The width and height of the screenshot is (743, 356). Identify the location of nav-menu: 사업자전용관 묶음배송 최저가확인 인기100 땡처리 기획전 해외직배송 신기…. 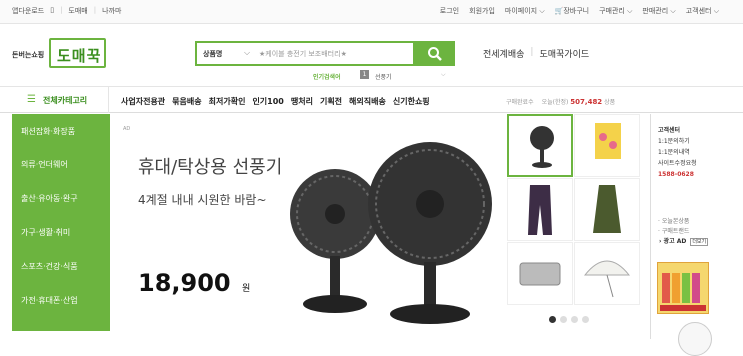
(275, 101).